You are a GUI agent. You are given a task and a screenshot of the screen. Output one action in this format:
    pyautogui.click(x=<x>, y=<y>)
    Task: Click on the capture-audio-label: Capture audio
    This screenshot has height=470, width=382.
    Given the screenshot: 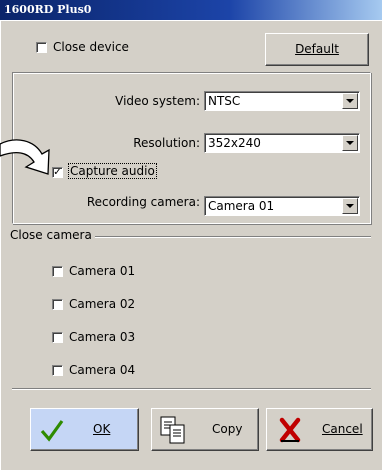 What is the action you would take?
    pyautogui.click(x=112, y=171)
    